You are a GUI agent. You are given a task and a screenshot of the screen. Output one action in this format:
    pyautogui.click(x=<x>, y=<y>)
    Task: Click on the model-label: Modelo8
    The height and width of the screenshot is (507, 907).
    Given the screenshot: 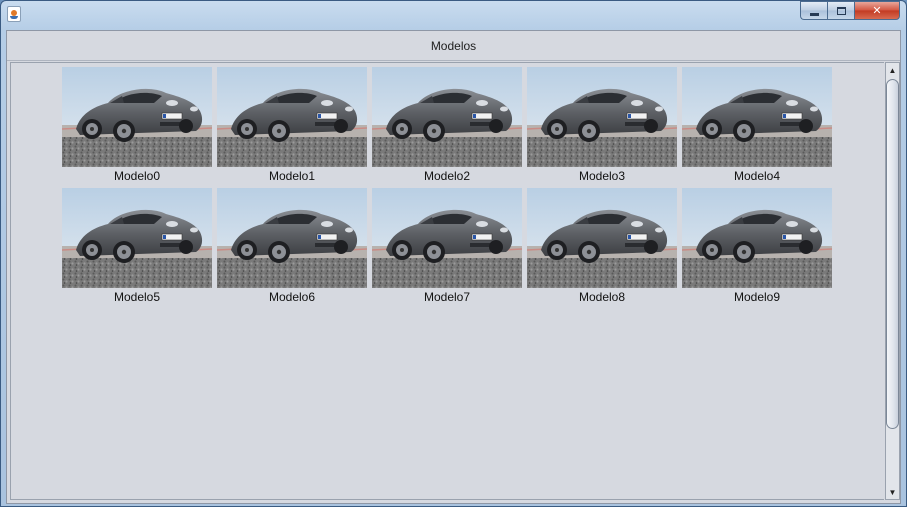 What is the action you would take?
    pyautogui.click(x=602, y=297)
    